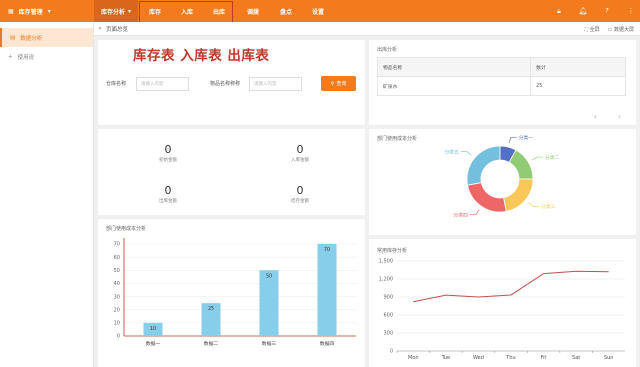  What do you see at coordinates (117, 258) in the screenshot?
I see `y-tick-label: 60` at bounding box center [117, 258].